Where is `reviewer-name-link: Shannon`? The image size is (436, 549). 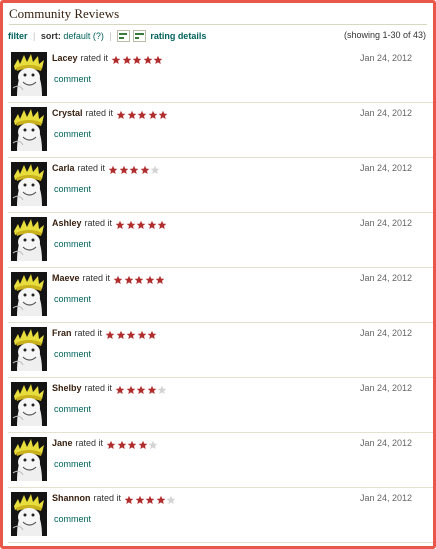 reviewer-name-link: Shannon is located at coordinates (71, 498).